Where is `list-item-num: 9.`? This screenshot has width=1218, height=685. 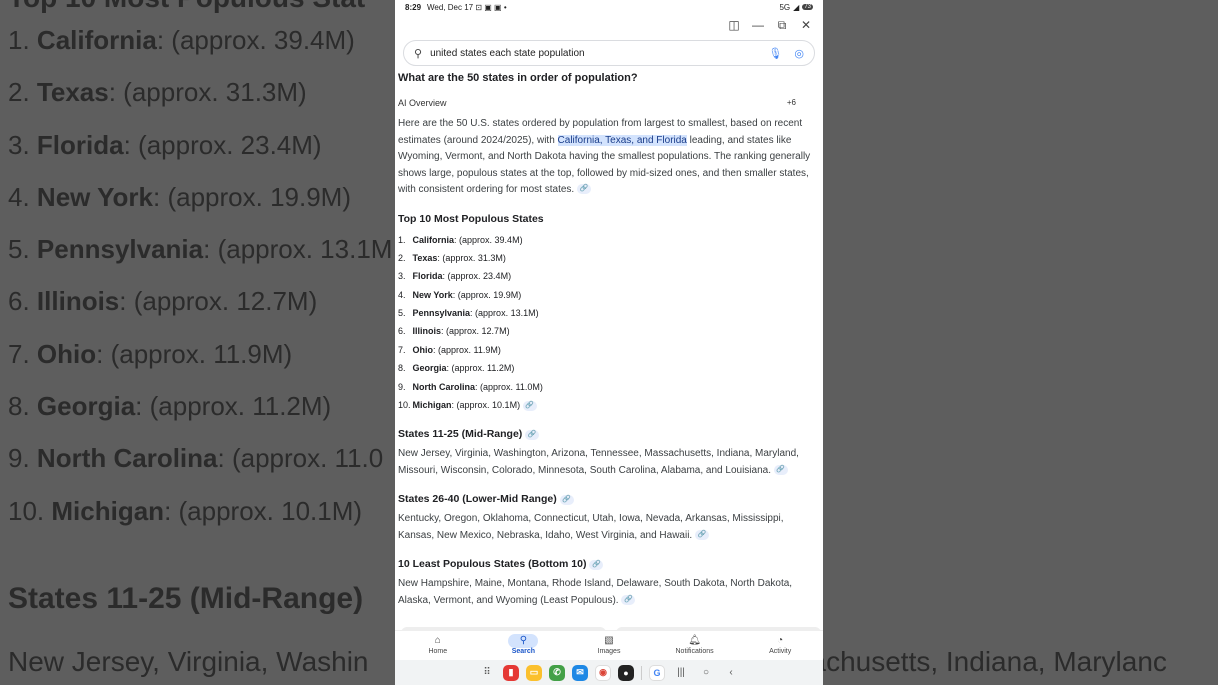
list-item-num: 9. is located at coordinates (402, 386).